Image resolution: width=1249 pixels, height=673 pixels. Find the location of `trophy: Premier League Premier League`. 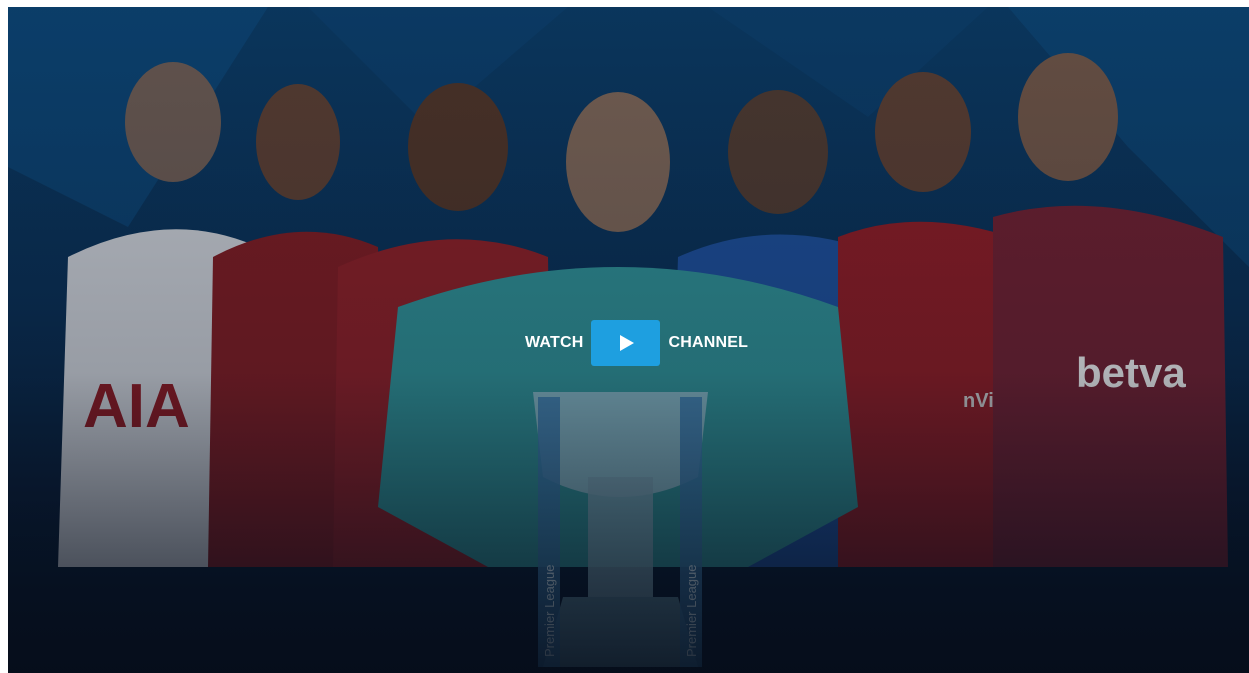

trophy: Premier League Premier League is located at coordinates (620, 529).